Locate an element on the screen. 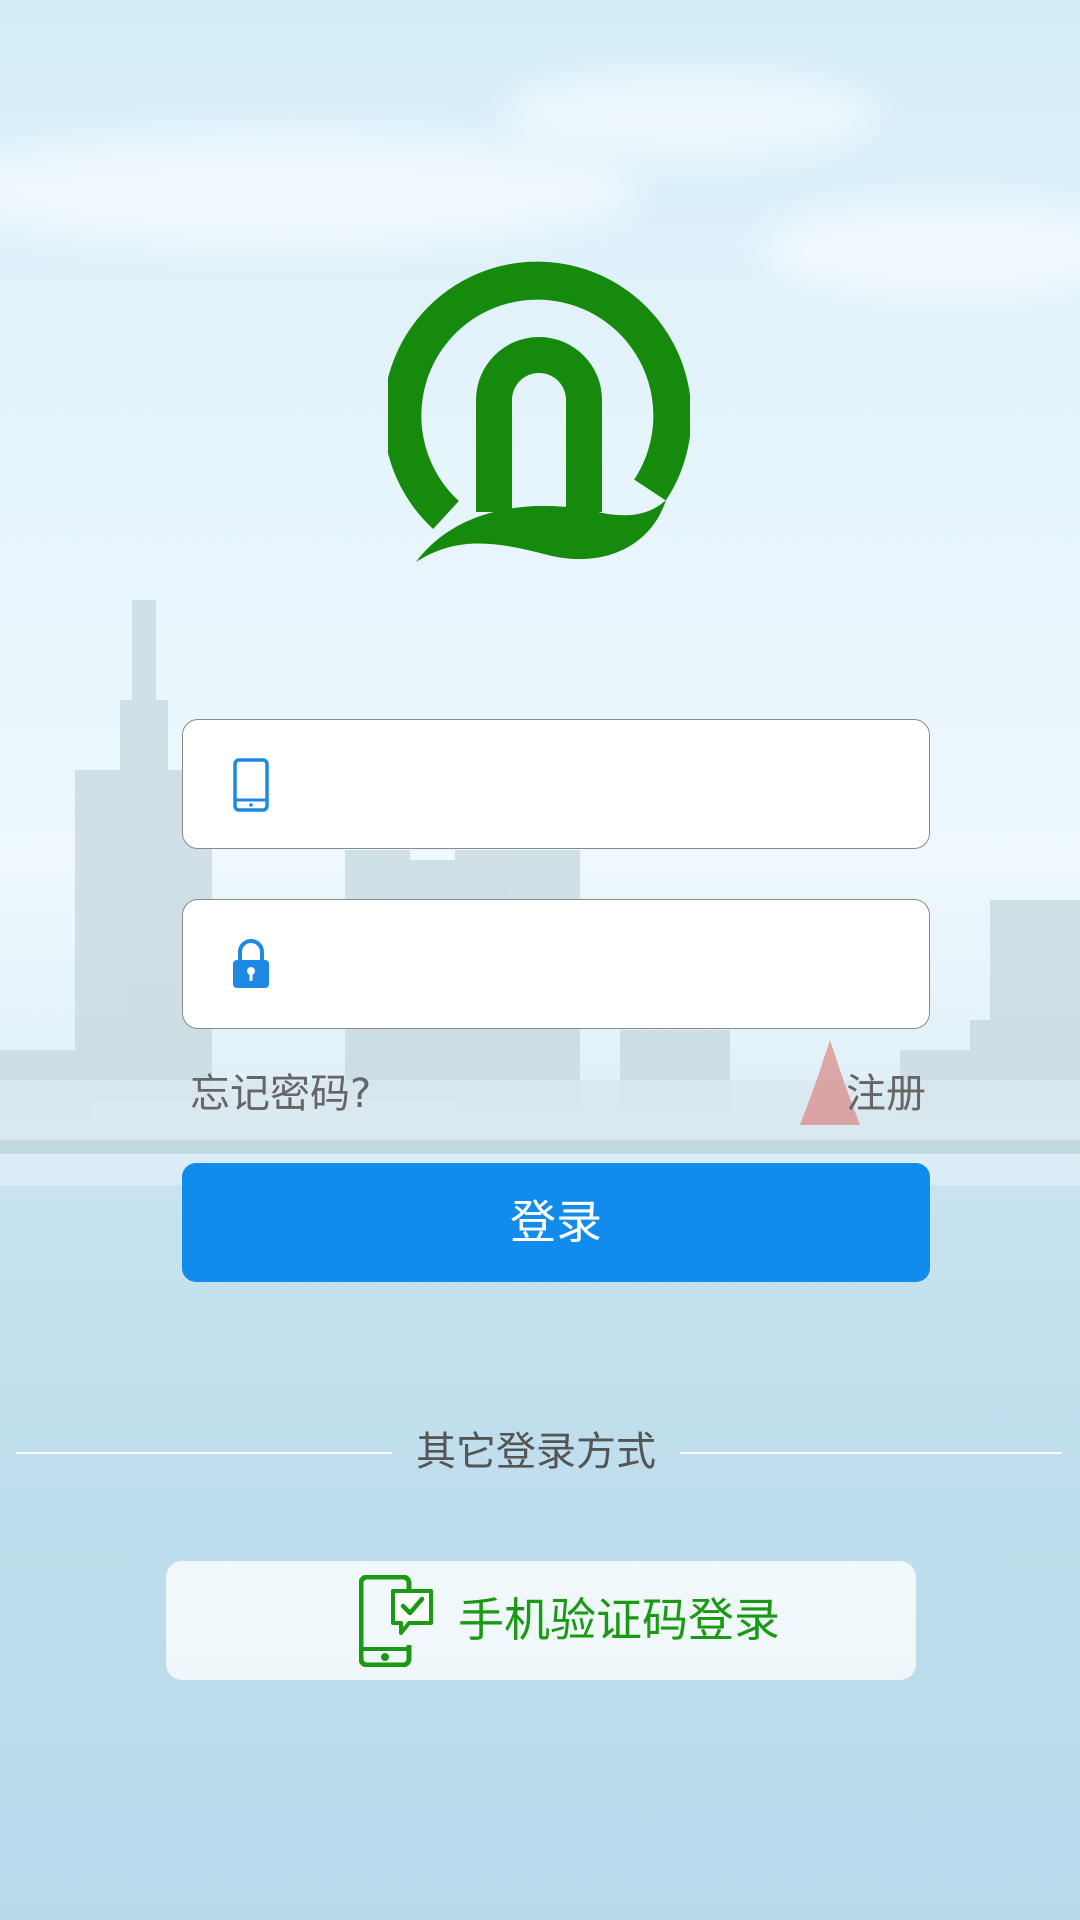 The width and height of the screenshot is (1080, 1920). alternate-login-divider: 其它登录方式 is located at coordinates (540, 1452).